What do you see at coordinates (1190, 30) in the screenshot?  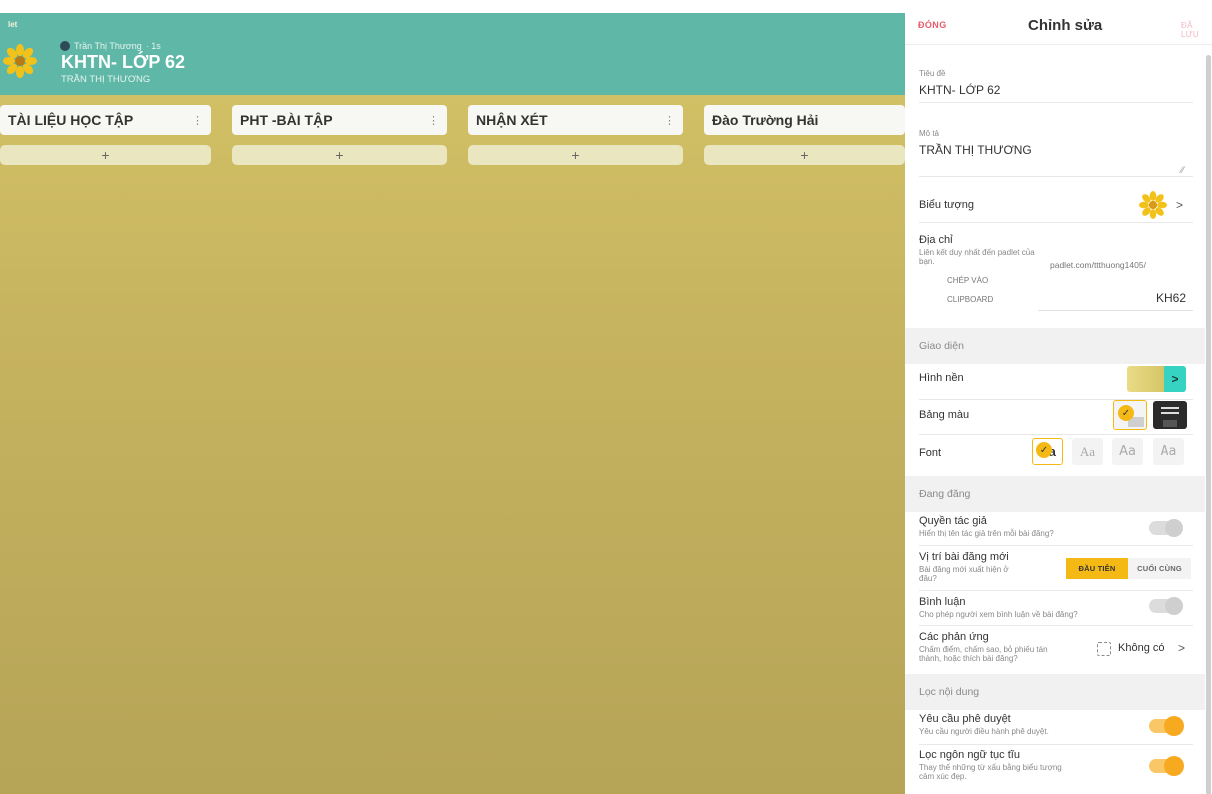 I see `saved-status: ĐÃ LƯU` at bounding box center [1190, 30].